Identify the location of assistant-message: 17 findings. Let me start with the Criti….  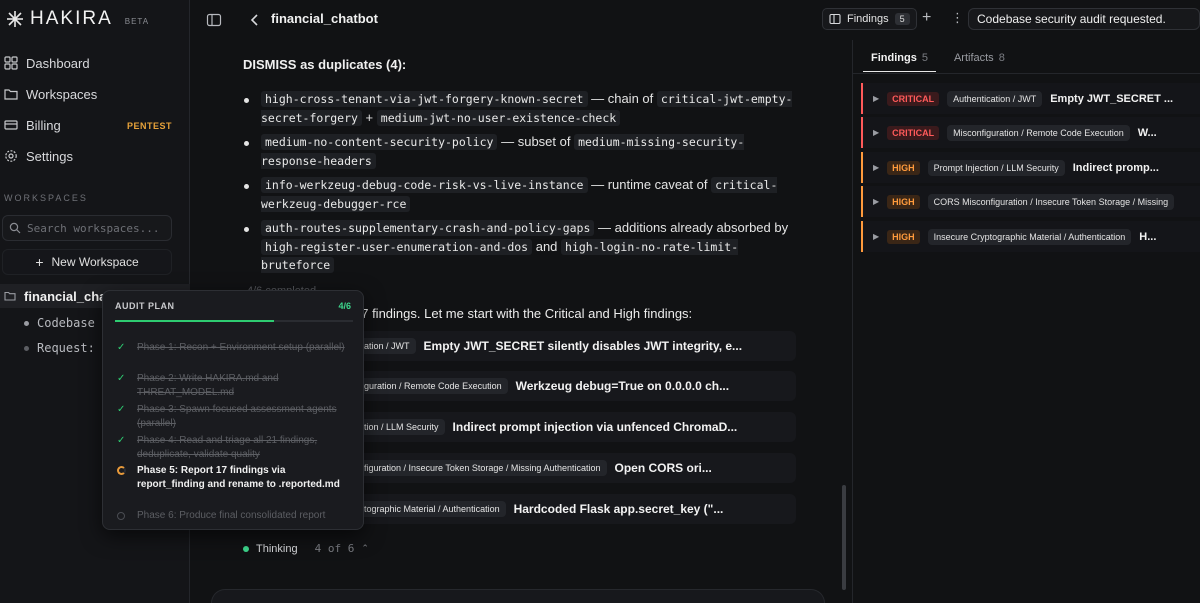
(523, 313).